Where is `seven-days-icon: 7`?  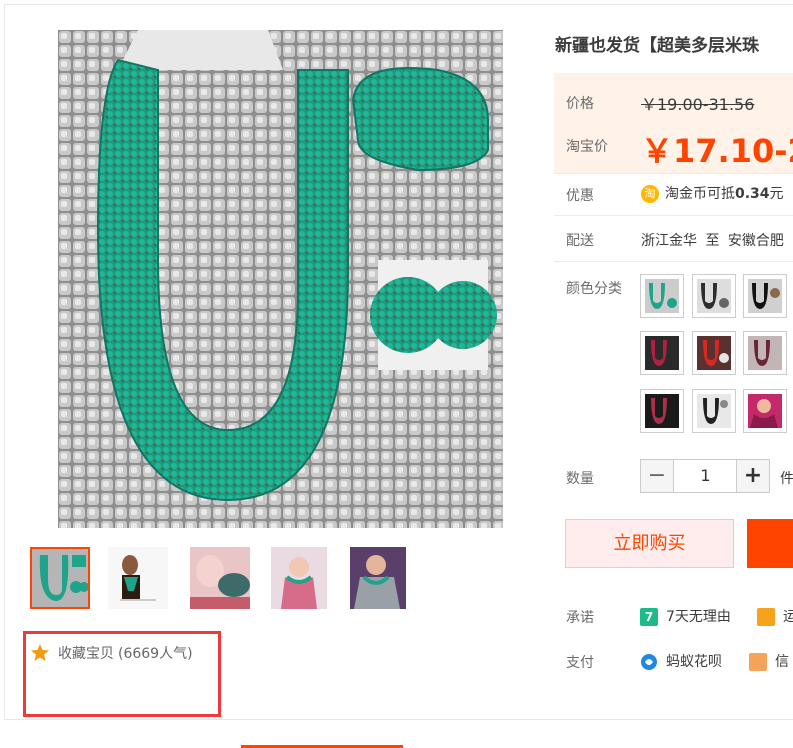 seven-days-icon: 7 is located at coordinates (649, 617).